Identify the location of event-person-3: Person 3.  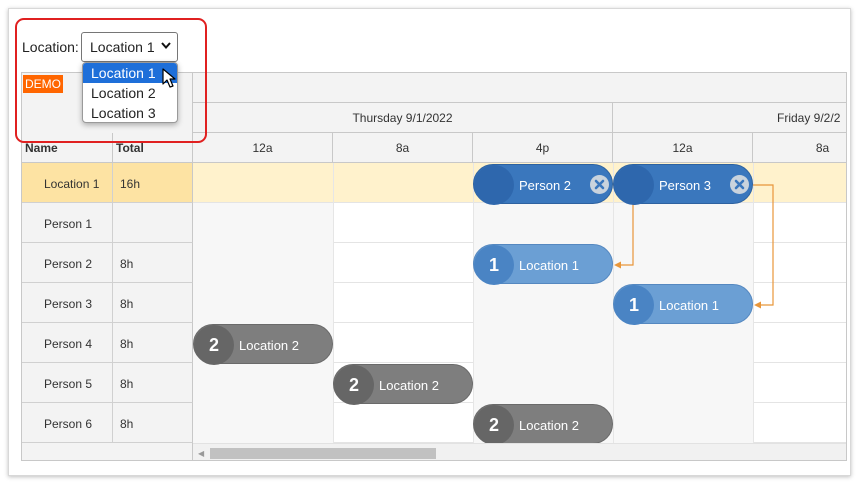
(683, 184).